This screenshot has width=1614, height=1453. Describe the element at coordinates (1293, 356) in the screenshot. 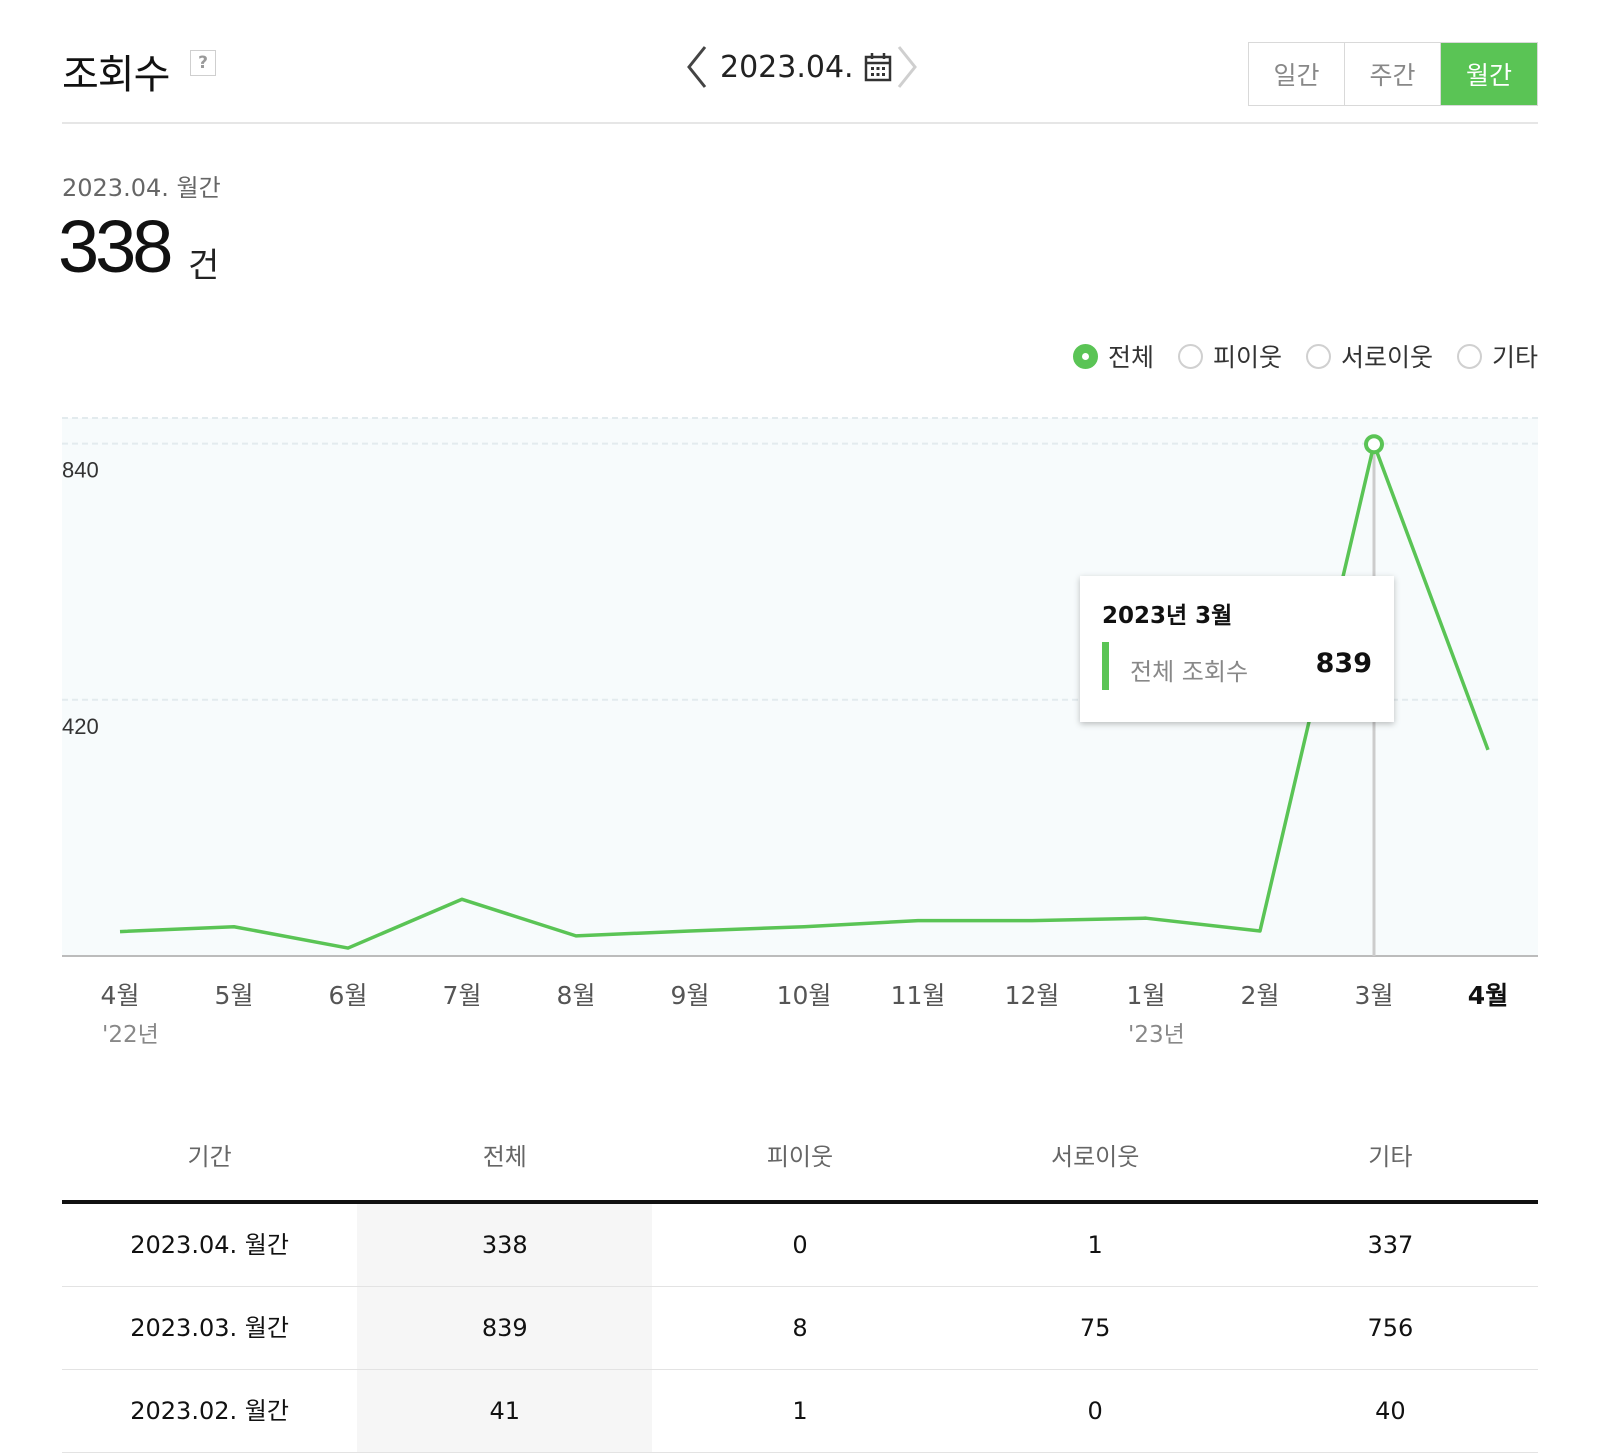

I see `filter-group: 전체 피이웃 서로이웃 기타` at that location.